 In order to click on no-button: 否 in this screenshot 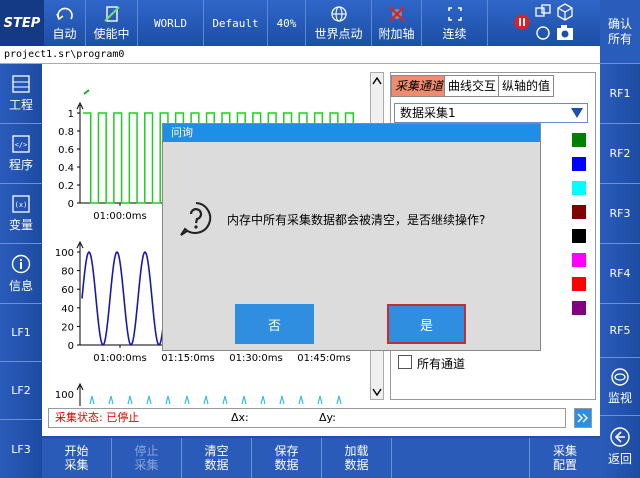, I will do `click(274, 324)`.